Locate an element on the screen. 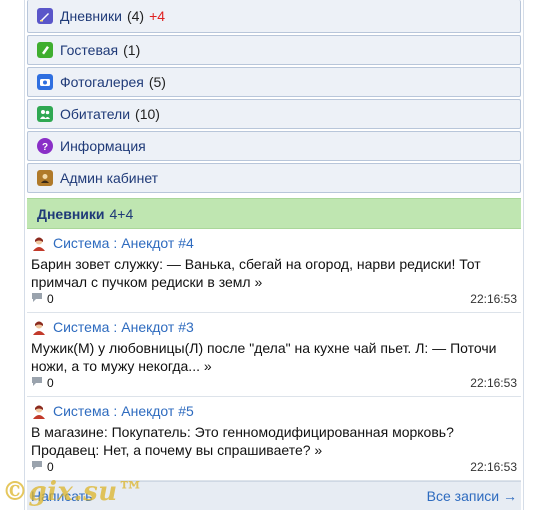 The width and height of the screenshot is (538, 510). camera-icon is located at coordinates (45, 82).